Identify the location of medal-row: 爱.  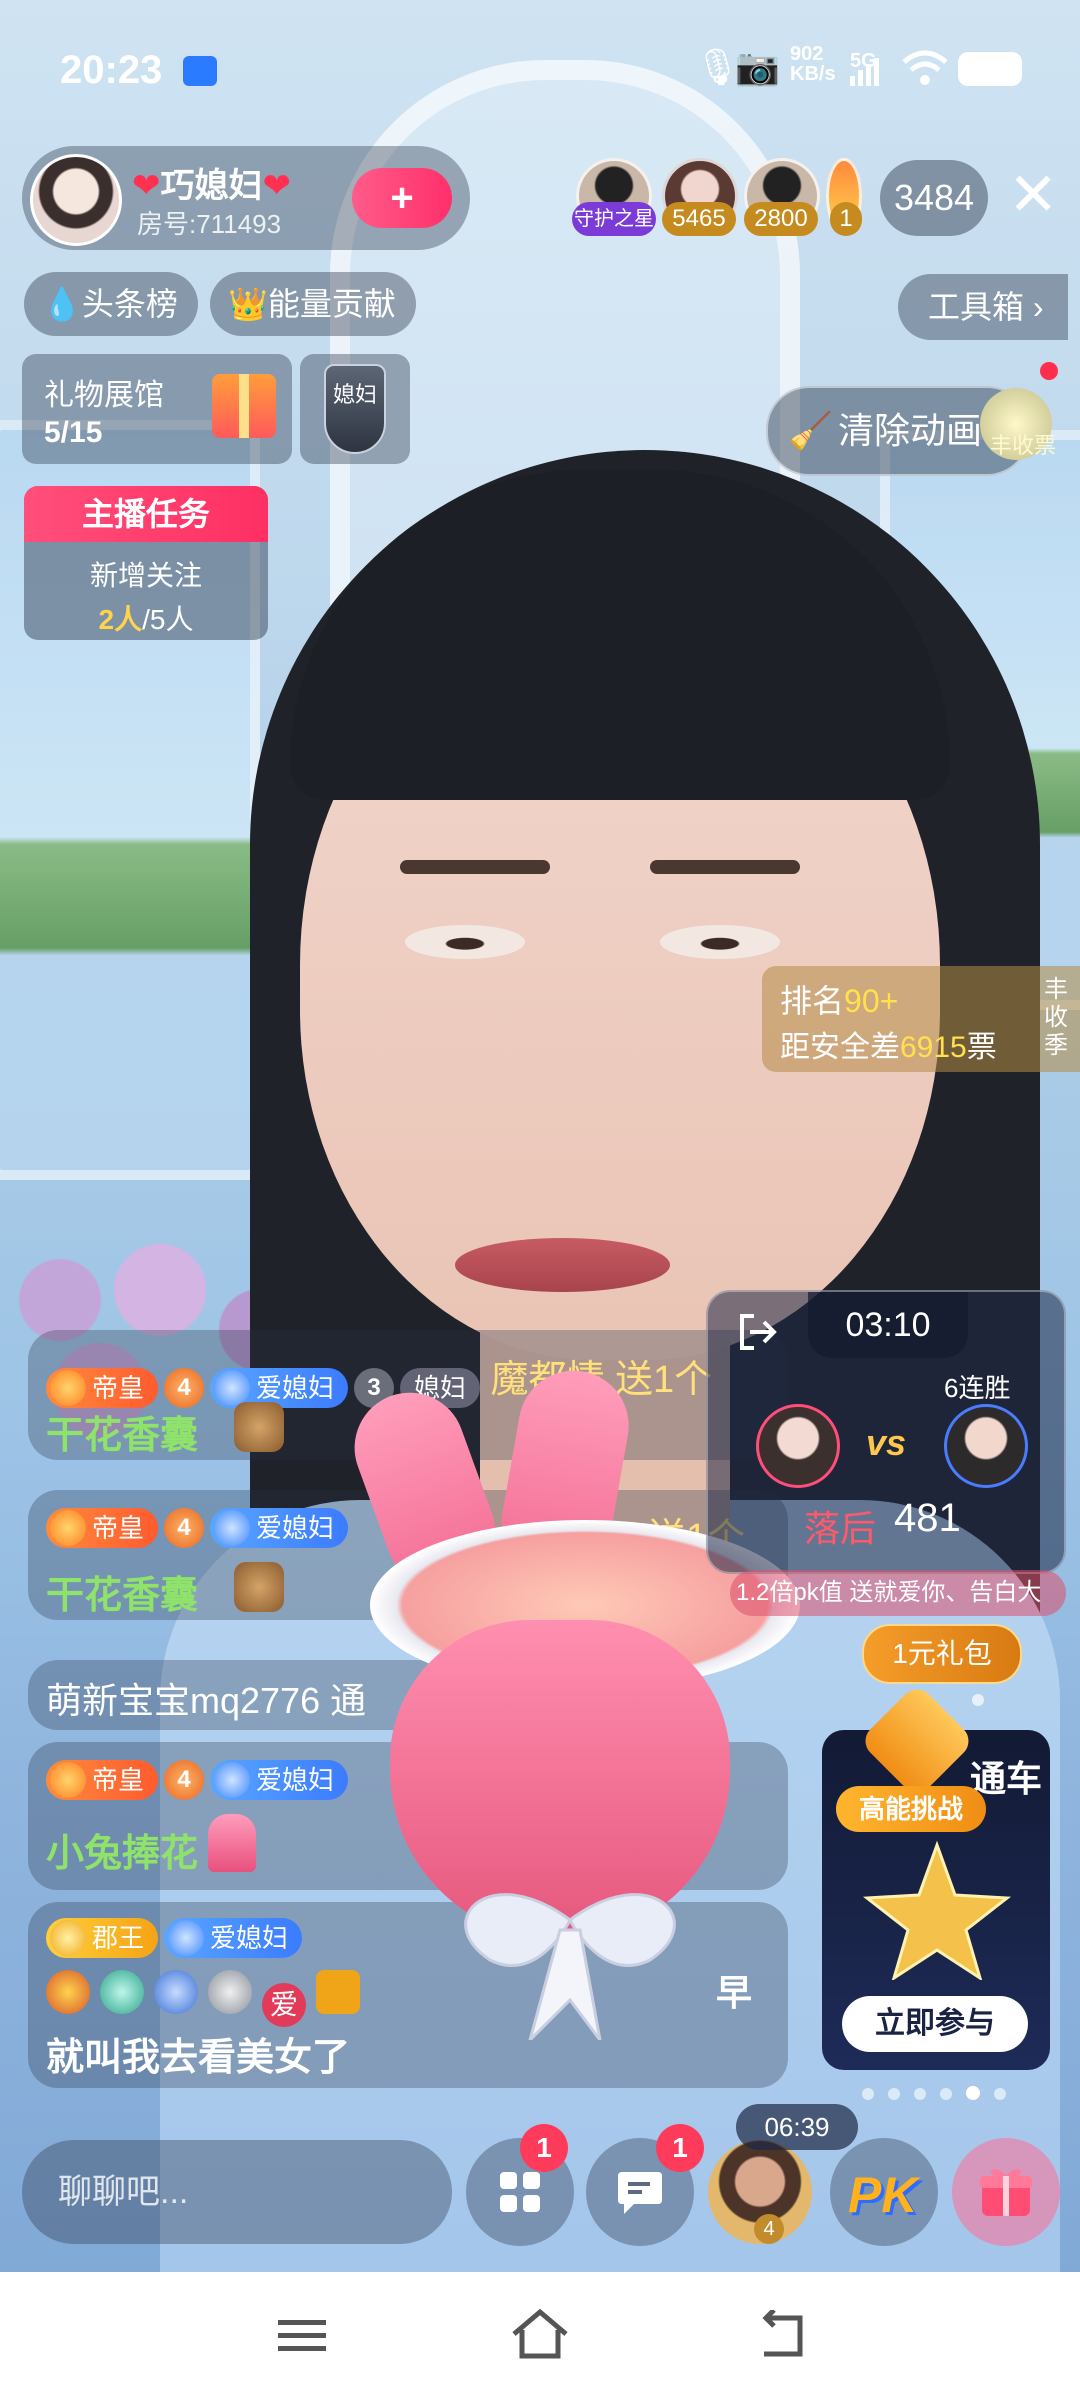
(203, 1998).